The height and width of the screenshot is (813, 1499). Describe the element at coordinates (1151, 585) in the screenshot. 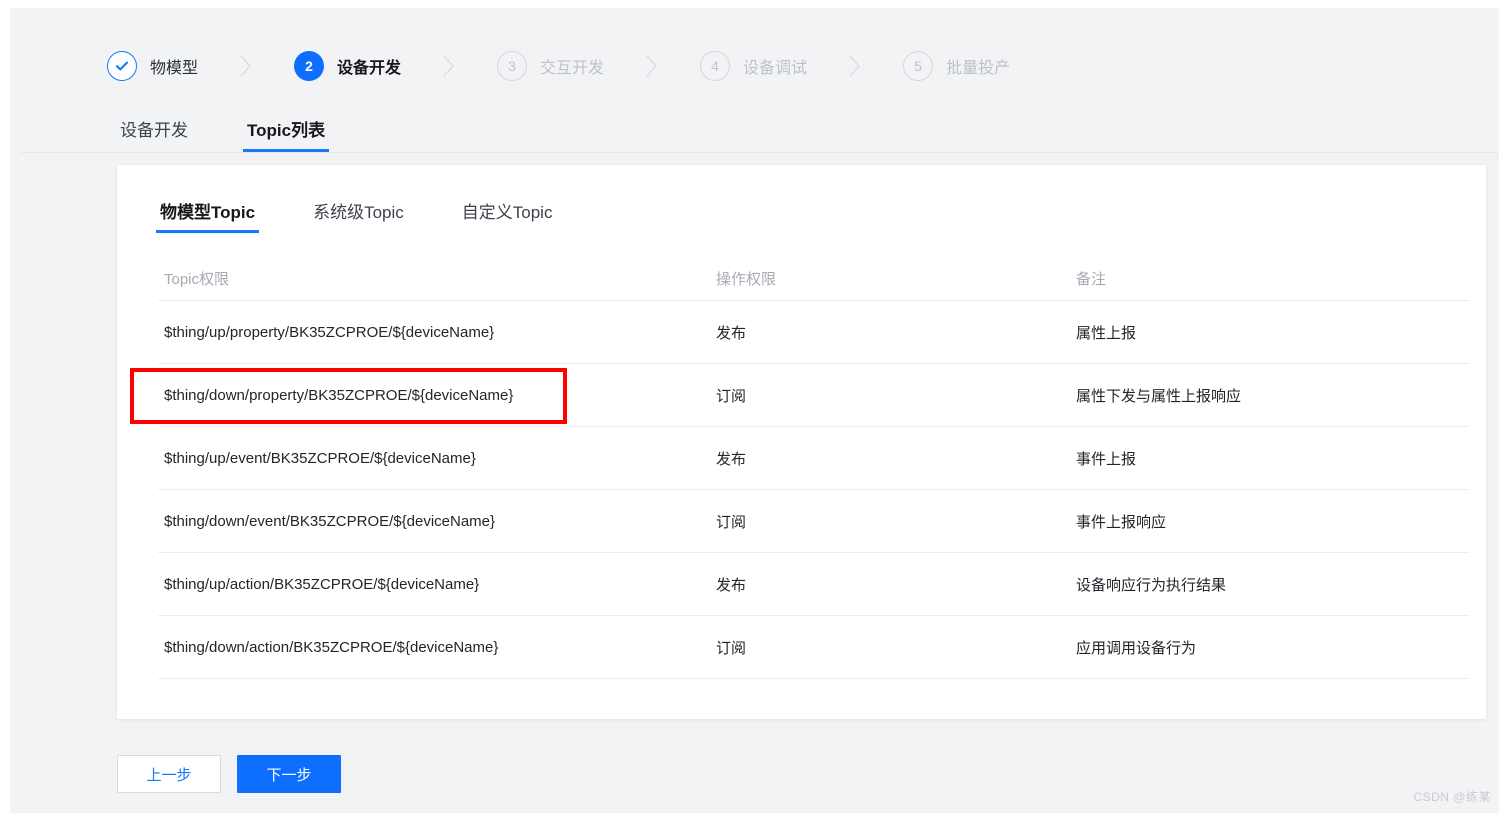

I see `cell-remark: 设备响应行为执行结果` at that location.